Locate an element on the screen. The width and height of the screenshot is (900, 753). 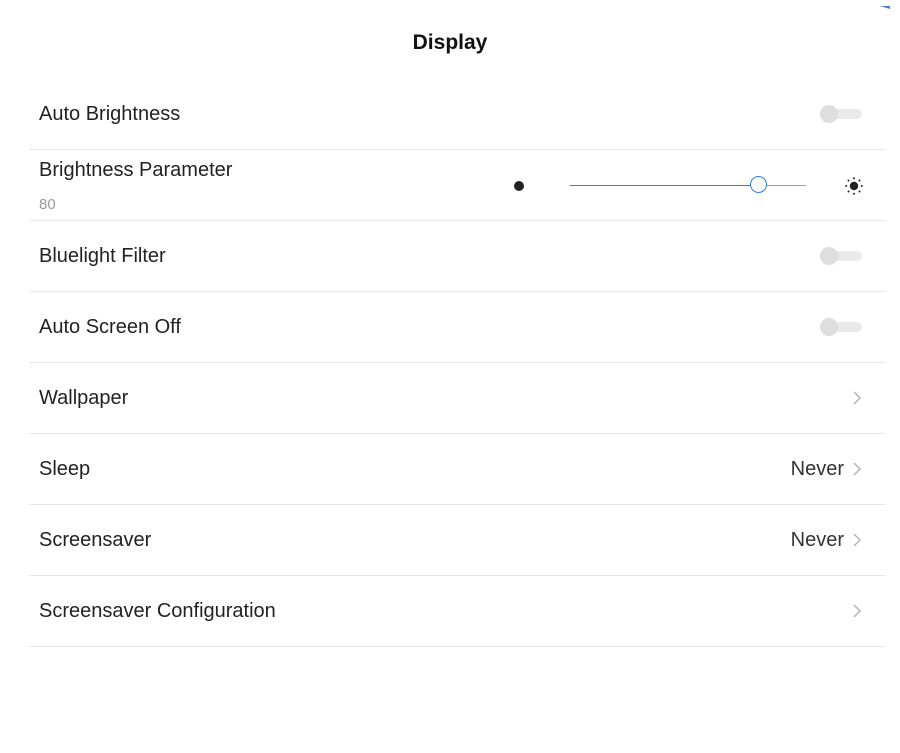
dot-icon is located at coordinates (519, 186).